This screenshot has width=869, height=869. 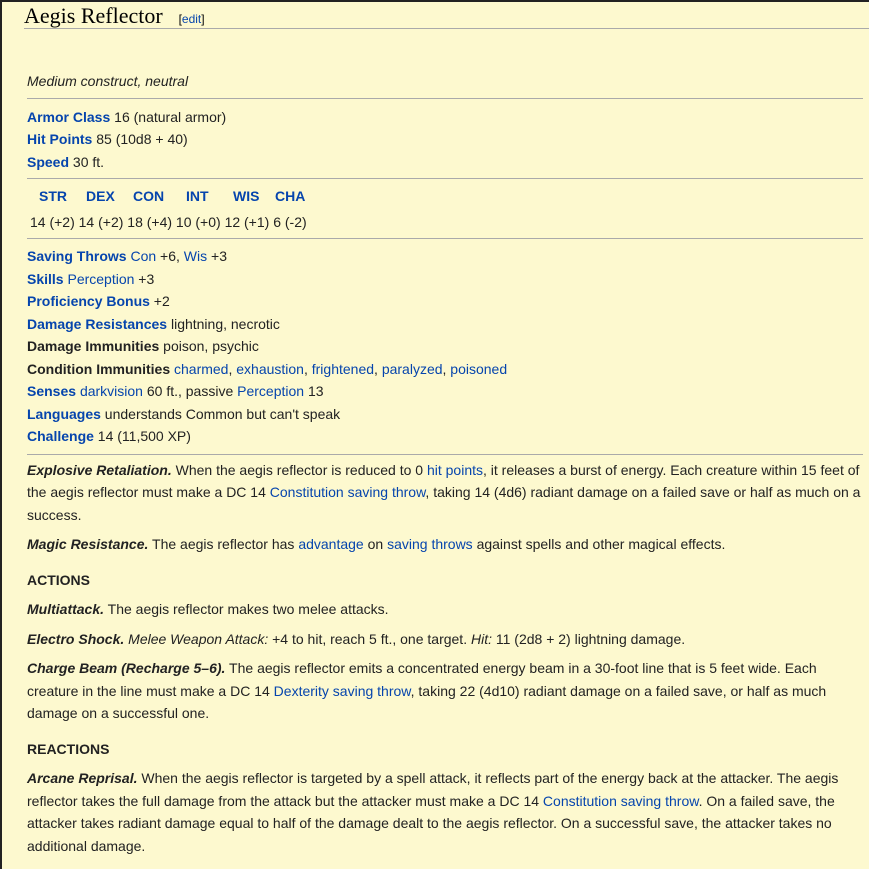 I want to click on ability-header-con: CON, so click(x=159, y=196).